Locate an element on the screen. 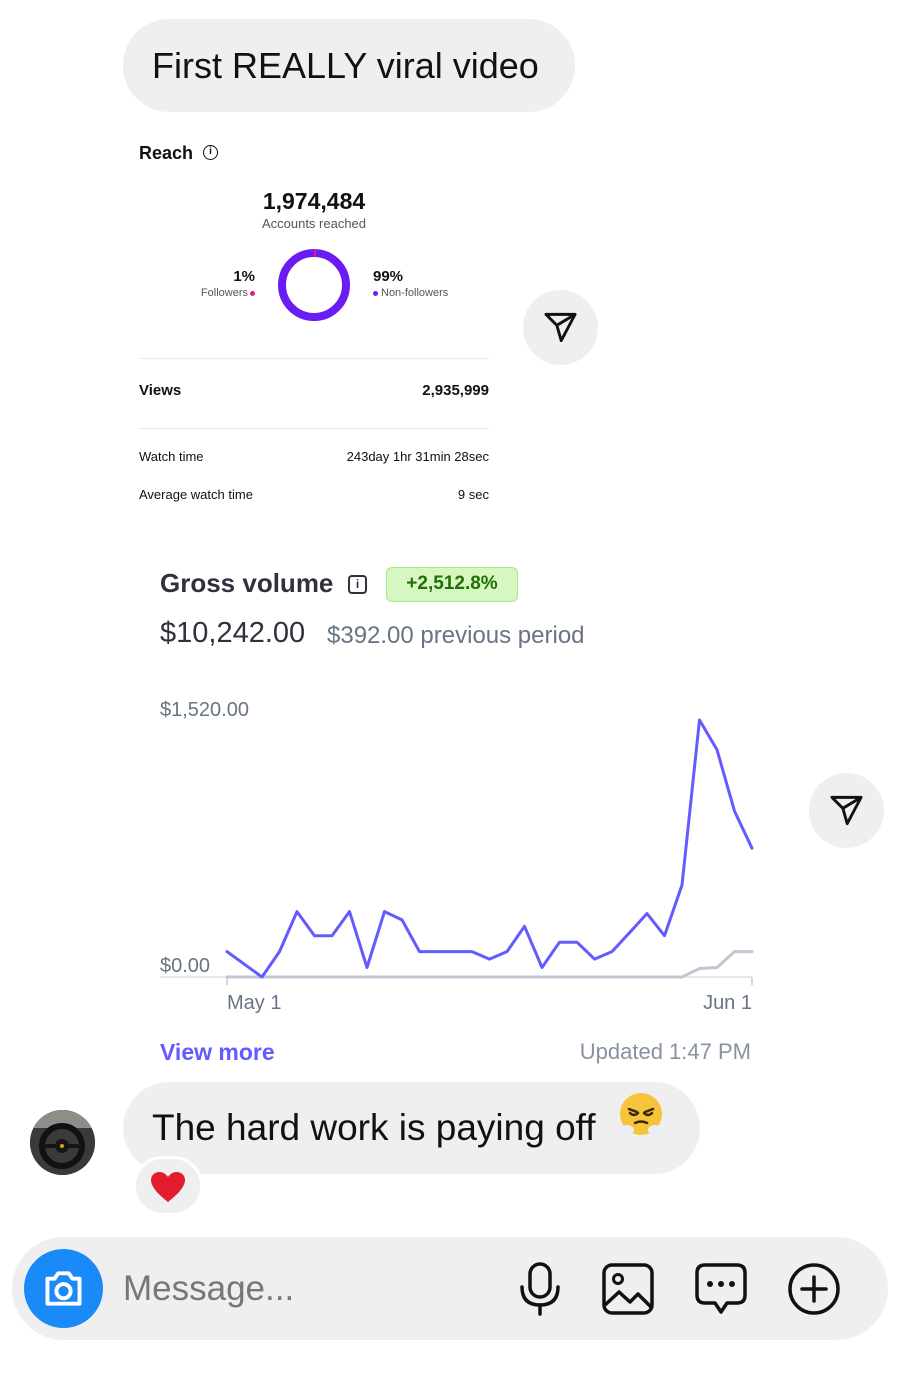 The image size is (900, 1400). microphone-icon is located at coordinates (540, 1289).